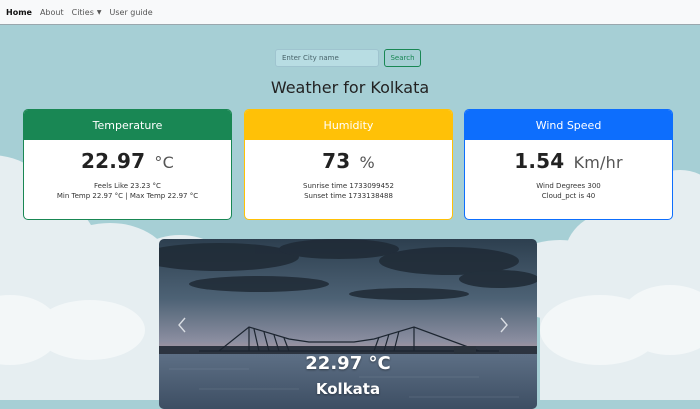 The width and height of the screenshot is (700, 409). What do you see at coordinates (539, 161) in the screenshot?
I see `wind-speed-value: 1.54` at bounding box center [539, 161].